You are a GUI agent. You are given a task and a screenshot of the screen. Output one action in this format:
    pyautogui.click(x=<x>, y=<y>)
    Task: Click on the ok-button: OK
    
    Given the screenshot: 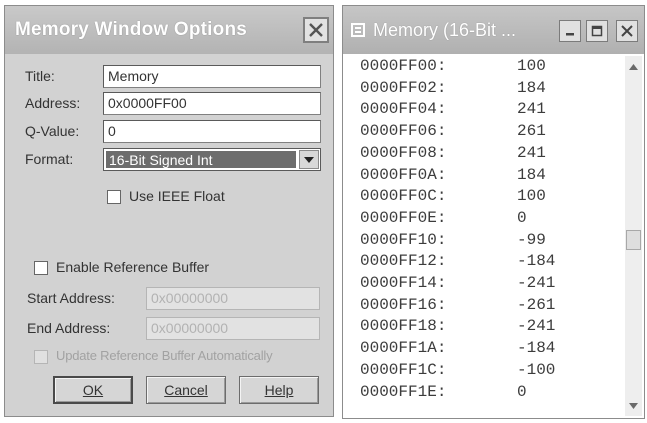 What is the action you would take?
    pyautogui.click(x=93, y=390)
    